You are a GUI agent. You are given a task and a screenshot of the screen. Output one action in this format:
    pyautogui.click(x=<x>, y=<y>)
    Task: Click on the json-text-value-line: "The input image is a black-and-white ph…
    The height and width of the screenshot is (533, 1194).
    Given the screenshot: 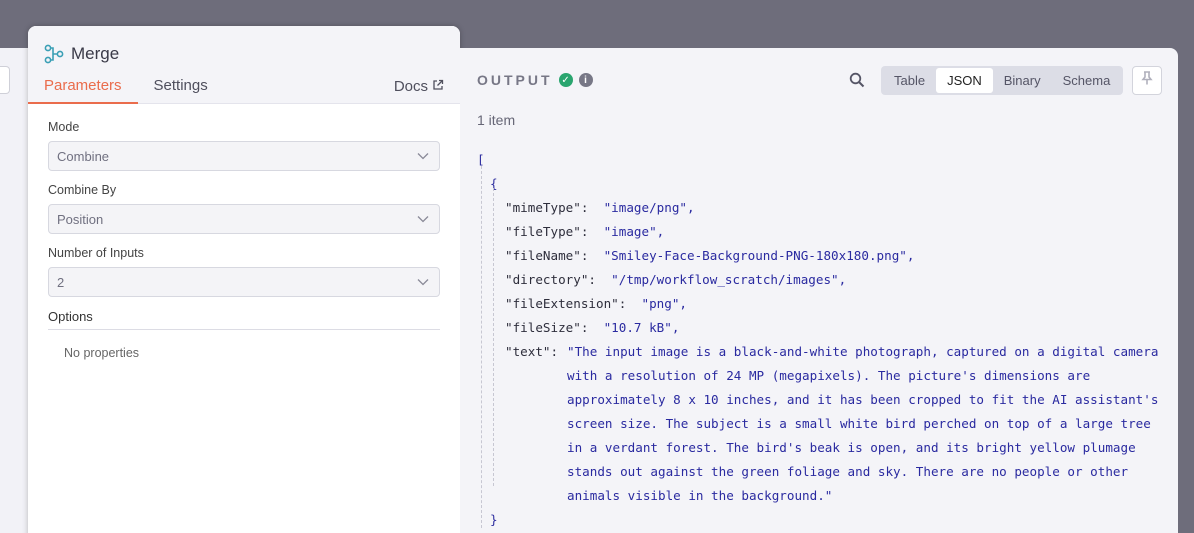 What is the action you would take?
    pyautogui.click(x=863, y=351)
    